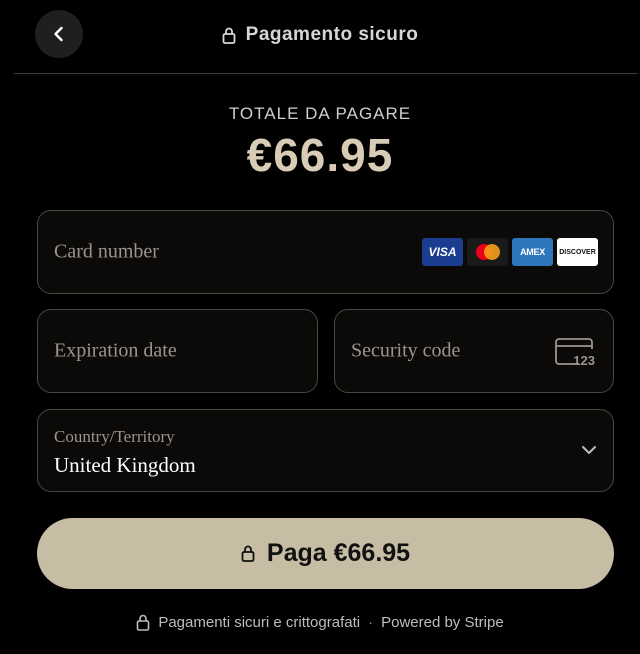  What do you see at coordinates (510, 252) in the screenshot?
I see `card-brands: VISA AMEX DISCOVER` at bounding box center [510, 252].